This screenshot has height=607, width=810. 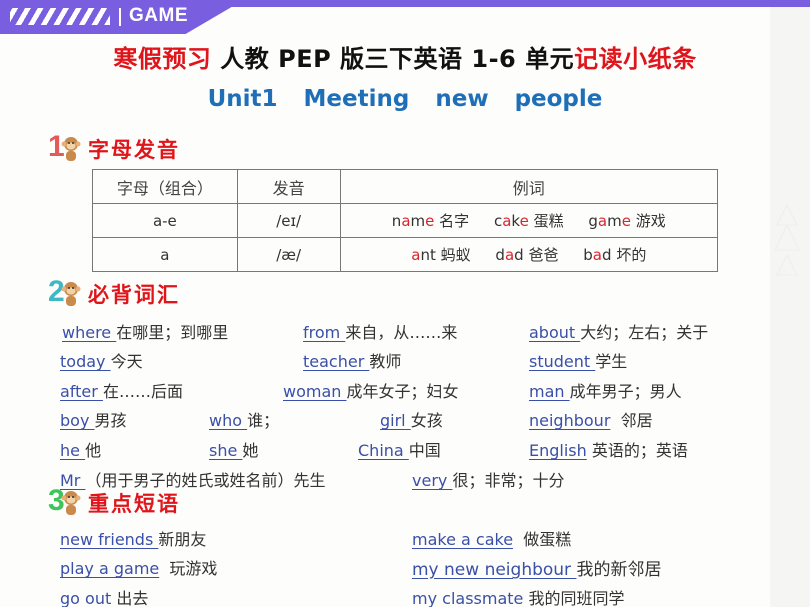 What do you see at coordinates (399, 450) in the screenshot?
I see `vocab-item: China 中国` at bounding box center [399, 450].